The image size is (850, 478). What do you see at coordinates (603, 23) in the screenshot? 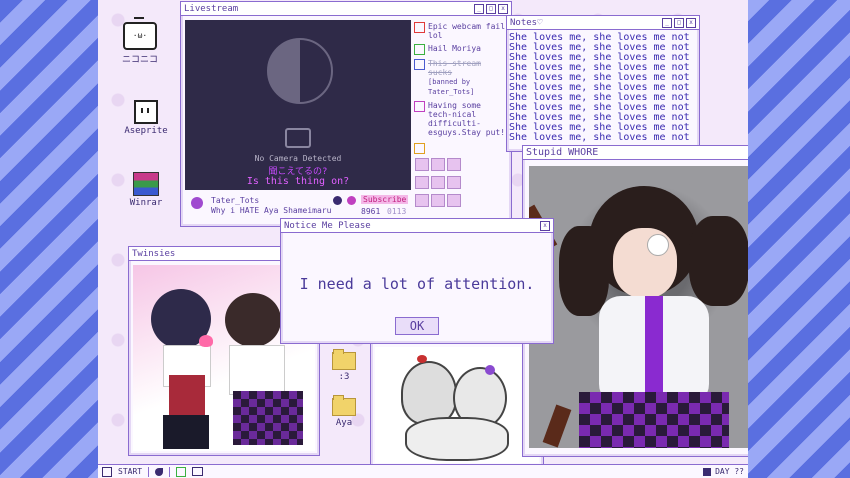
I see `title-bar: Notes♡ _ □ x` at bounding box center [603, 23].